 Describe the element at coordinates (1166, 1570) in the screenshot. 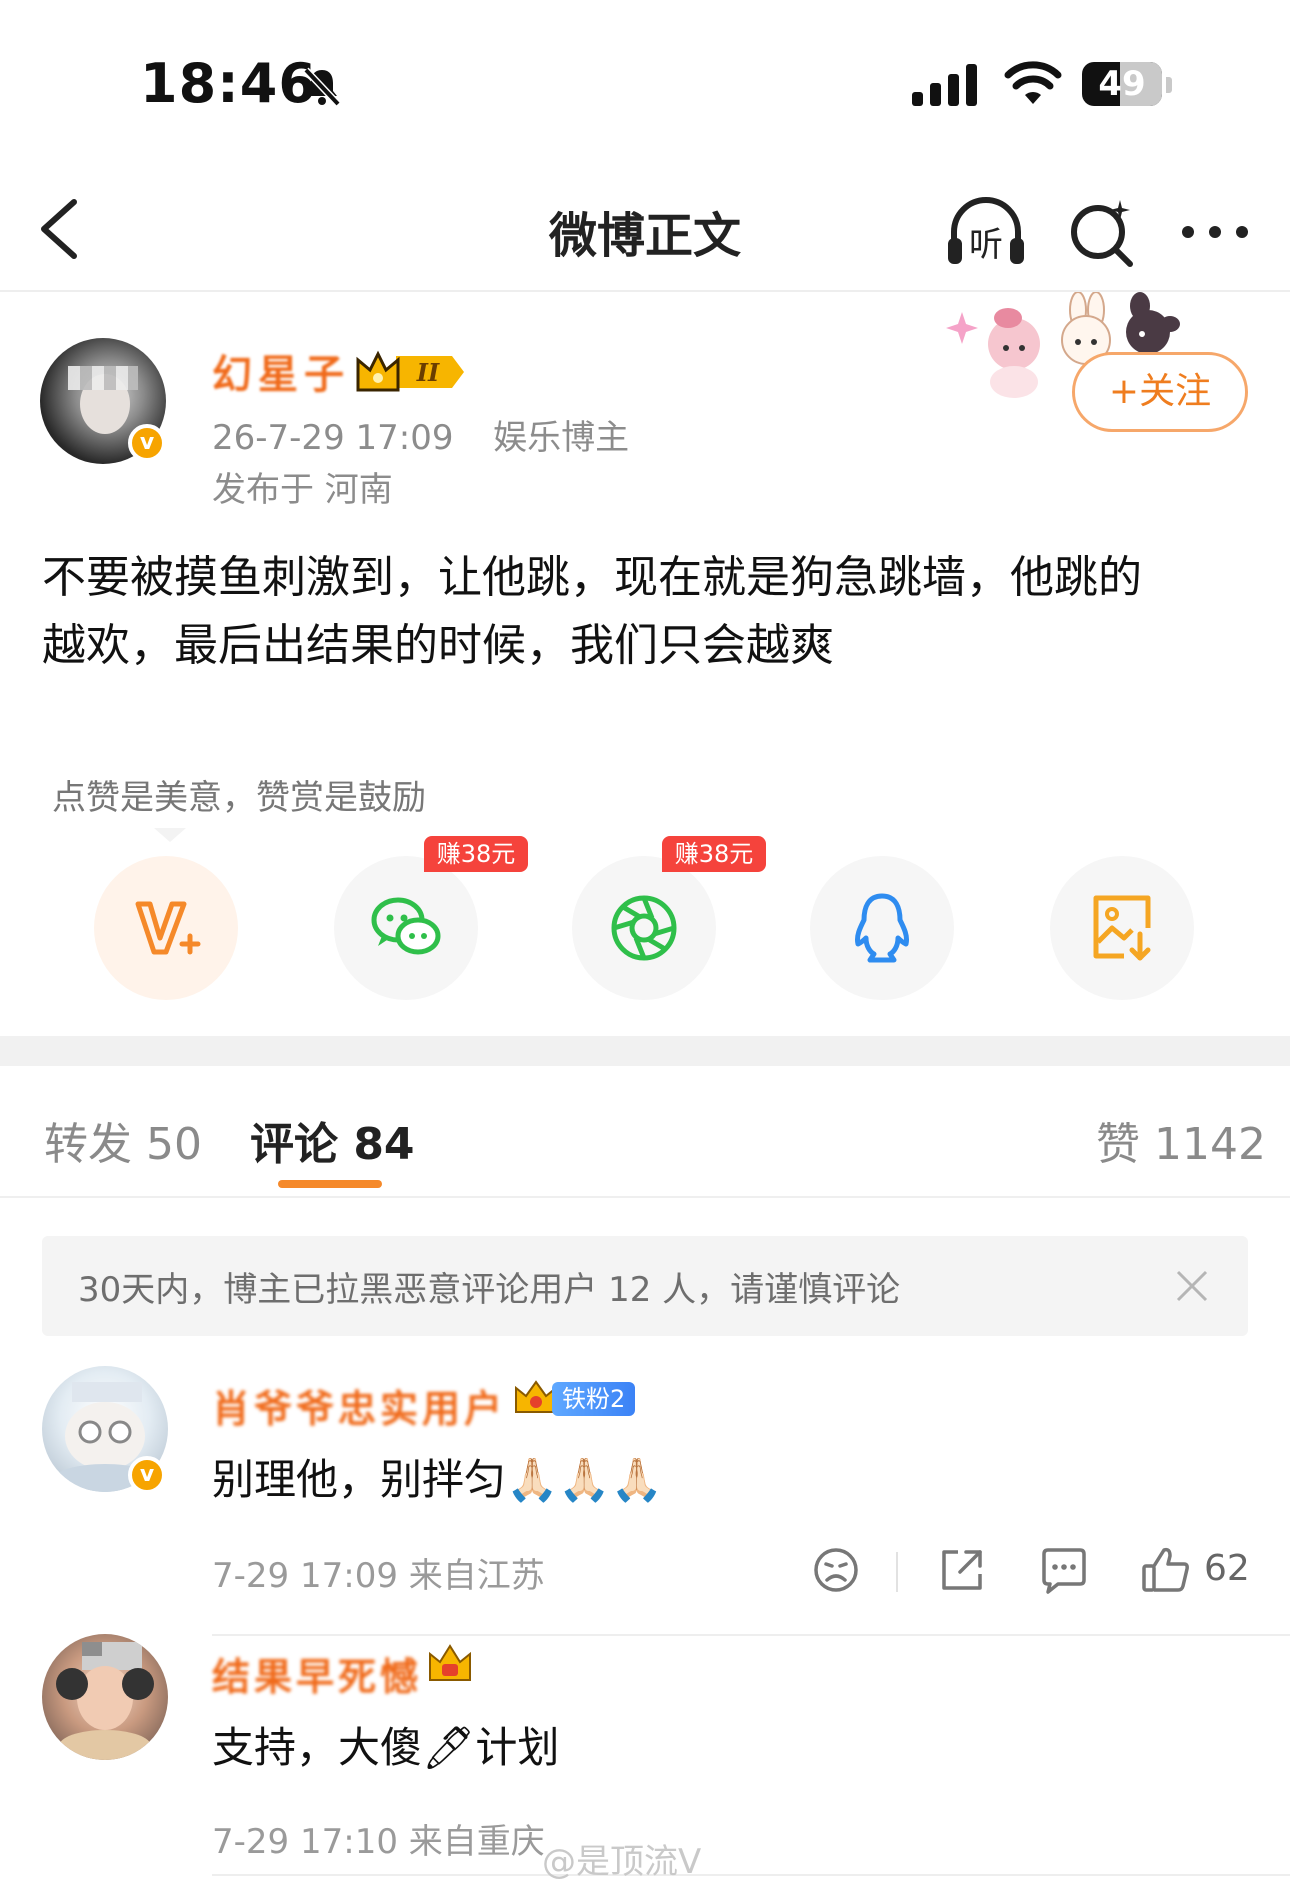

I see `thumbs-up-icon` at that location.